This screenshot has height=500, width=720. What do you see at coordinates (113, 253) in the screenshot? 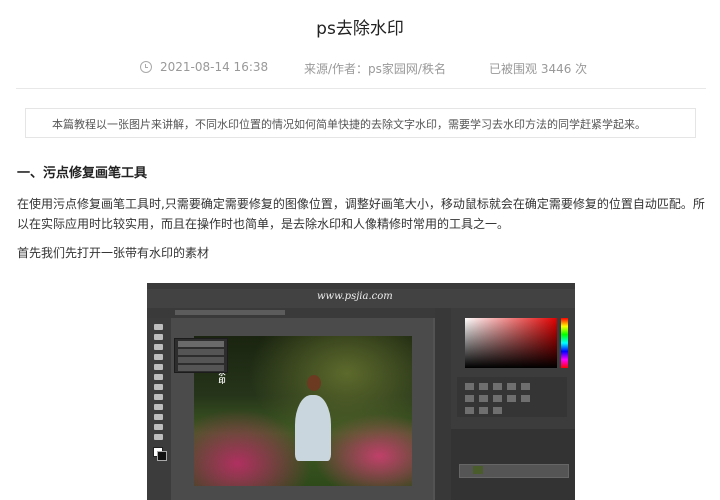
I see `paragraph-open-file: 首先我们先打开一张带有水印的素材` at bounding box center [113, 253].